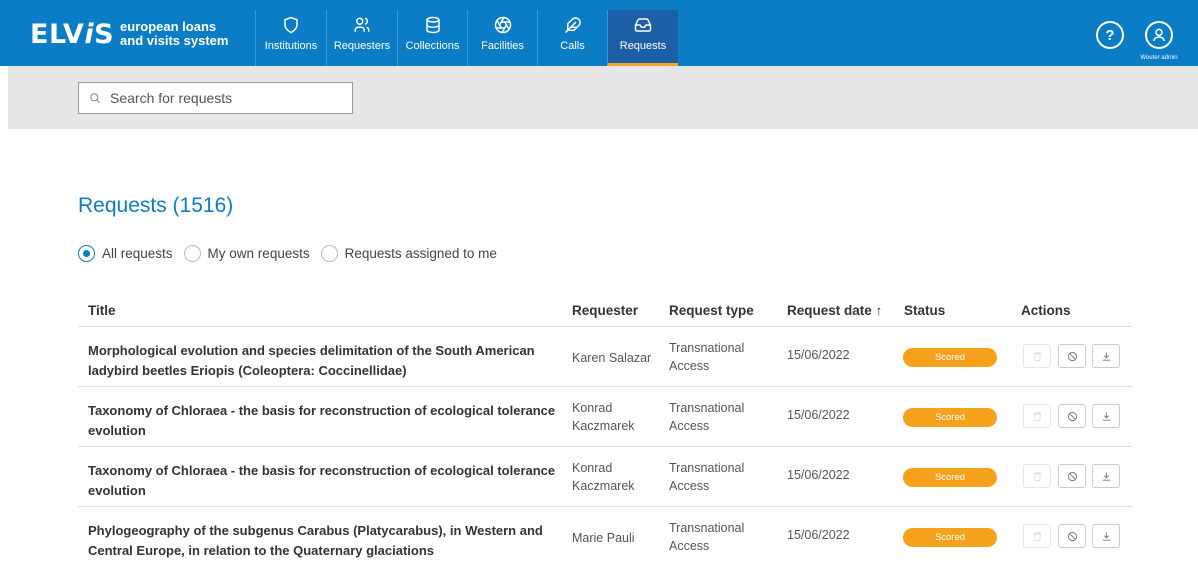 Image resolution: width=1198 pixels, height=565 pixels. What do you see at coordinates (642, 38) in the screenshot?
I see `nav-item-requests: Requests` at bounding box center [642, 38].